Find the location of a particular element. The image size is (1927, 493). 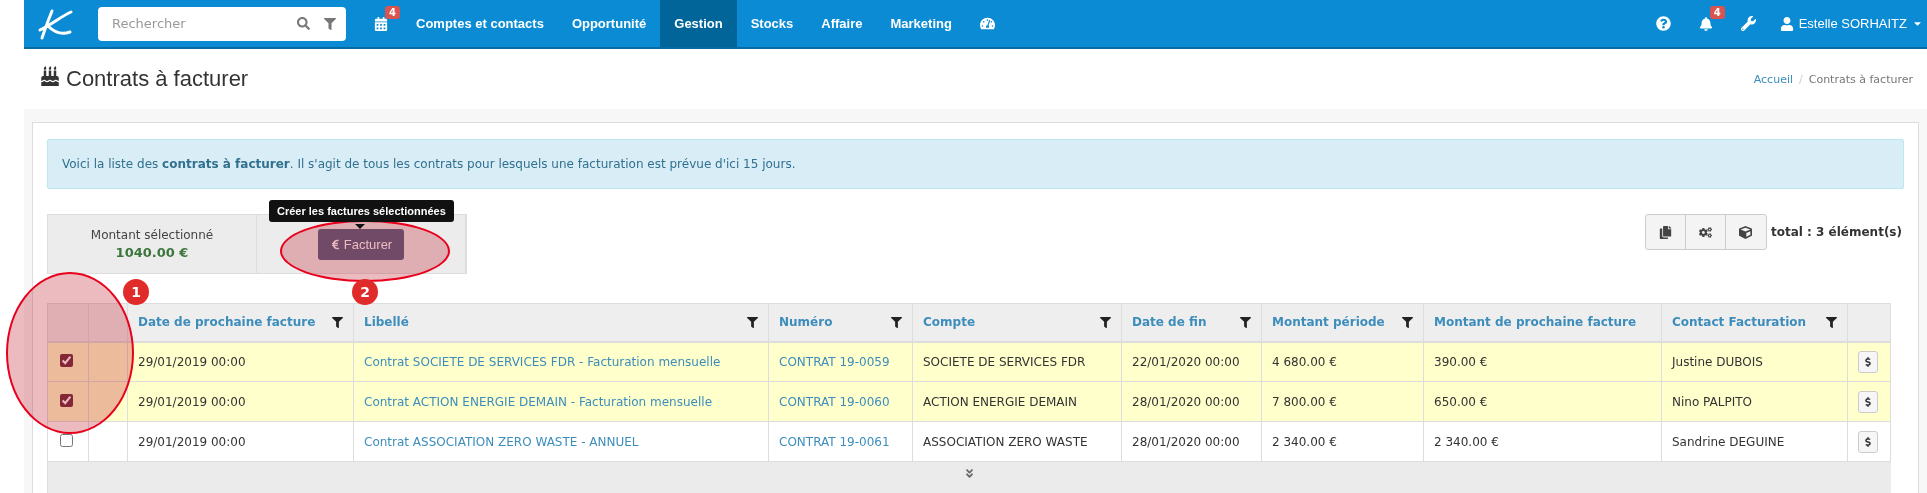

bell-button: 4 is located at coordinates (1705, 23).